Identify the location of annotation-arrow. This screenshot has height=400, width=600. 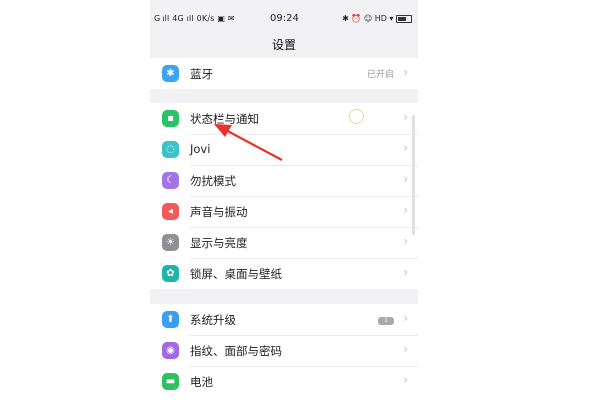
(248, 142).